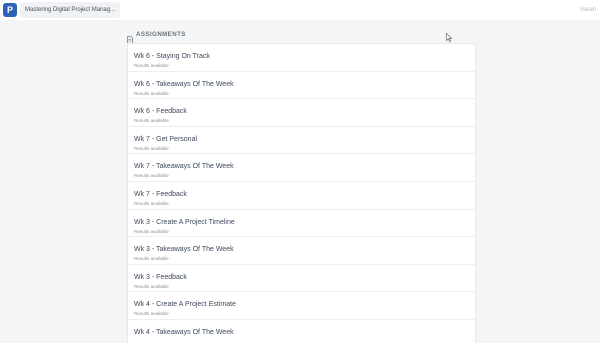  I want to click on assignment-title: Wk 6 - Staying On Track, so click(172, 56).